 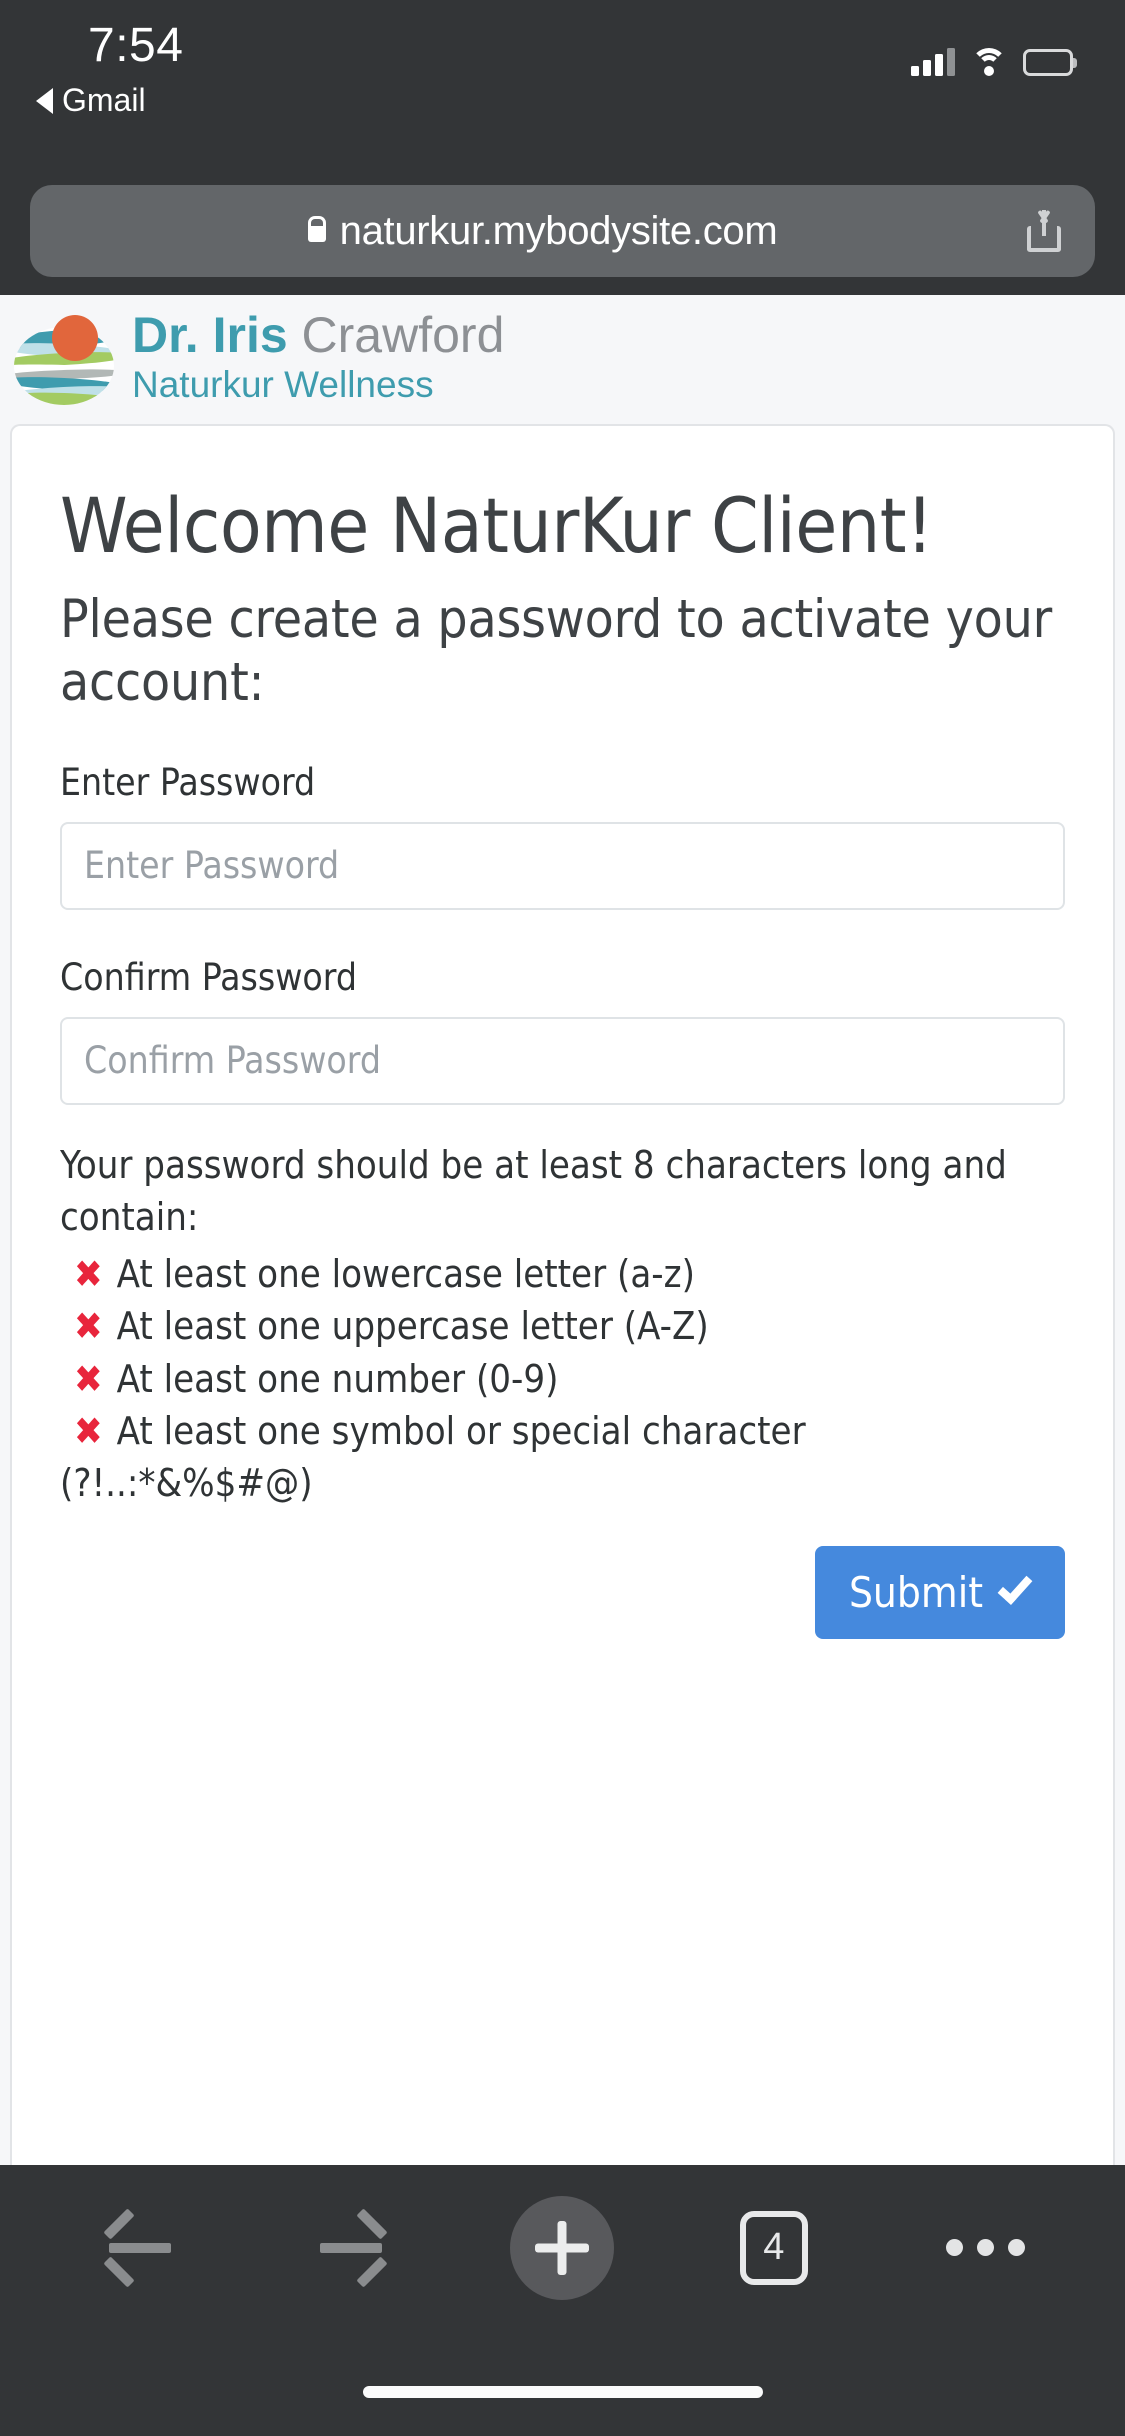 I want to click on arrow-left-icon, so click(x=139, y=2247).